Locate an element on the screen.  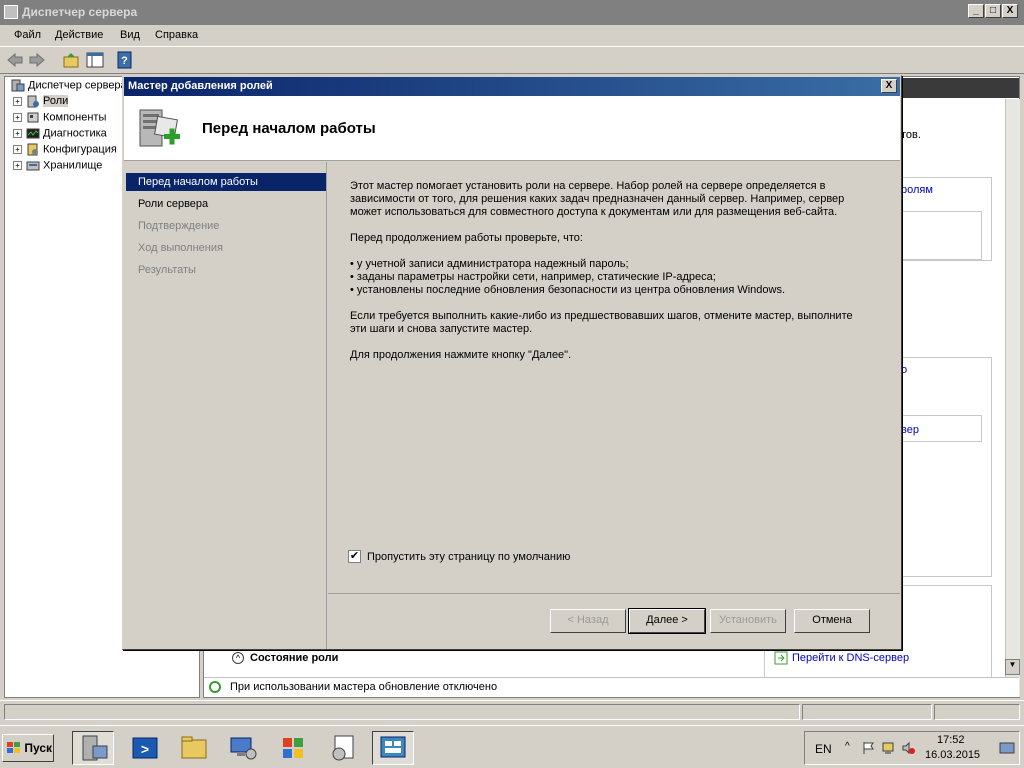
nav-step-before-you-begin: Перед началом работы is located at coordinates (226, 182).